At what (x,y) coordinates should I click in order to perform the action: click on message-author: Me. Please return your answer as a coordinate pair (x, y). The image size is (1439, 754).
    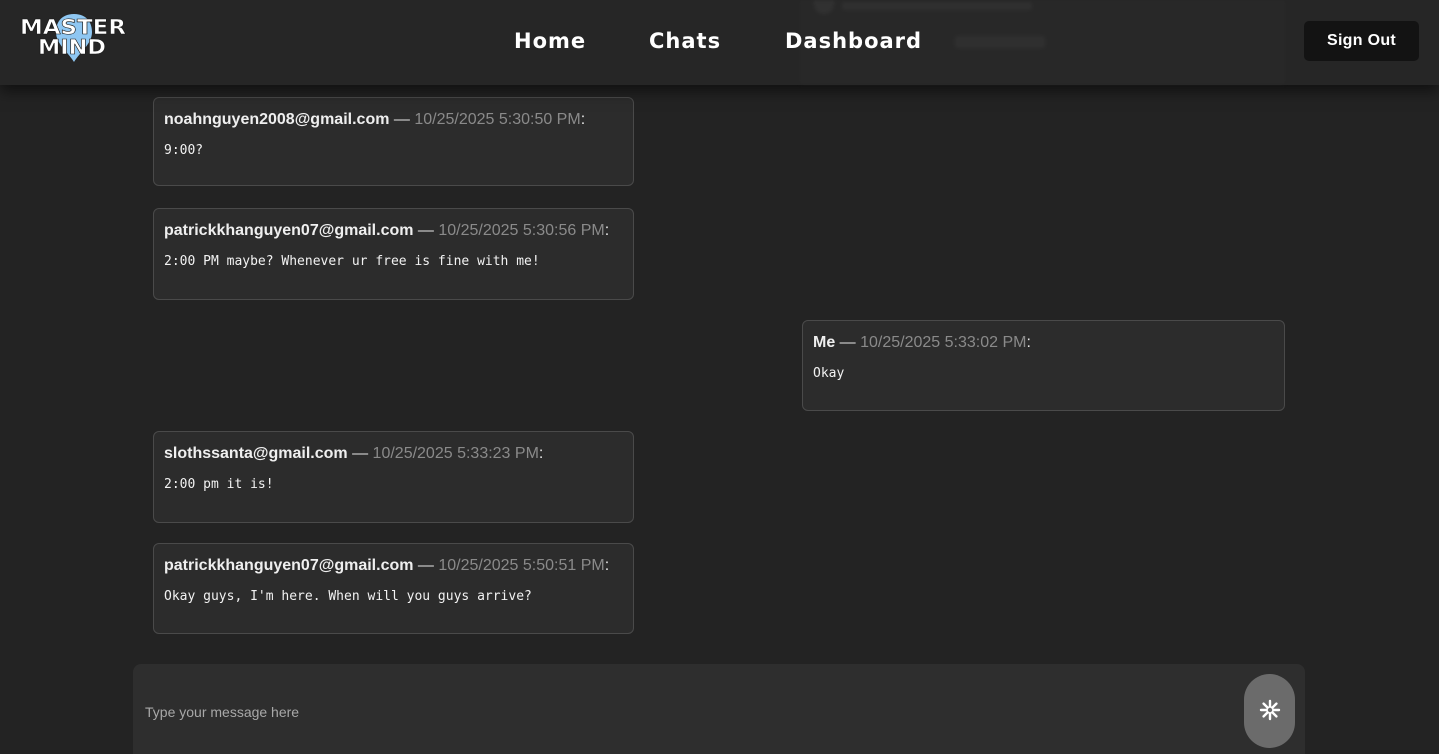
    Looking at the image, I should click on (824, 342).